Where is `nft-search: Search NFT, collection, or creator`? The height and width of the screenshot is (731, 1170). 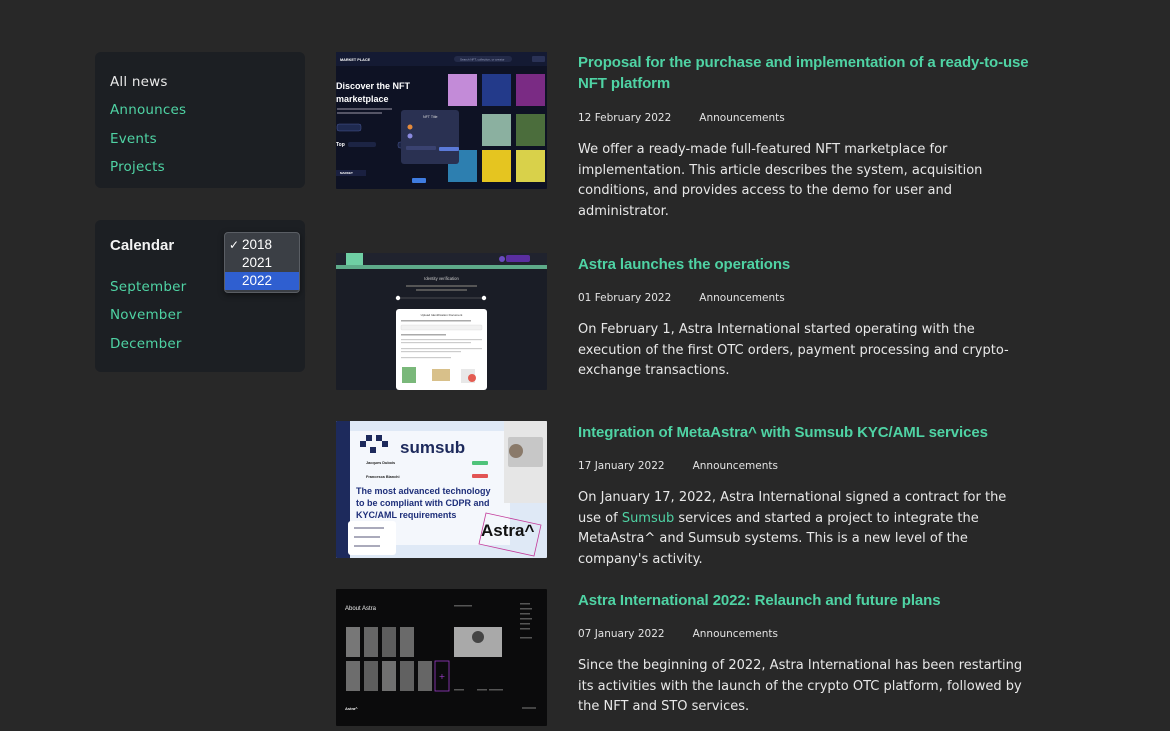 nft-search: Search NFT, collection, or creator is located at coordinates (482, 59).